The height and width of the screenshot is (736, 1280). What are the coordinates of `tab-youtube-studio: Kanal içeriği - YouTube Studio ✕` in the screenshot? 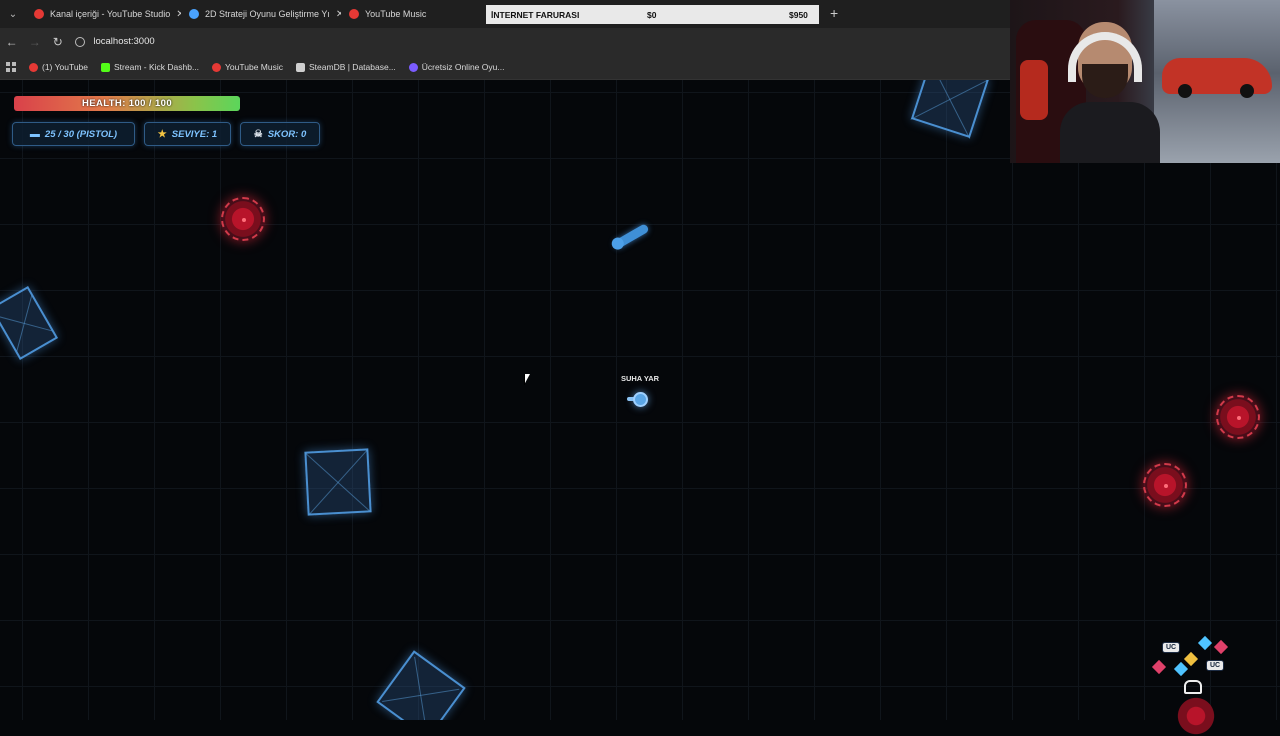 It's located at (103, 14).